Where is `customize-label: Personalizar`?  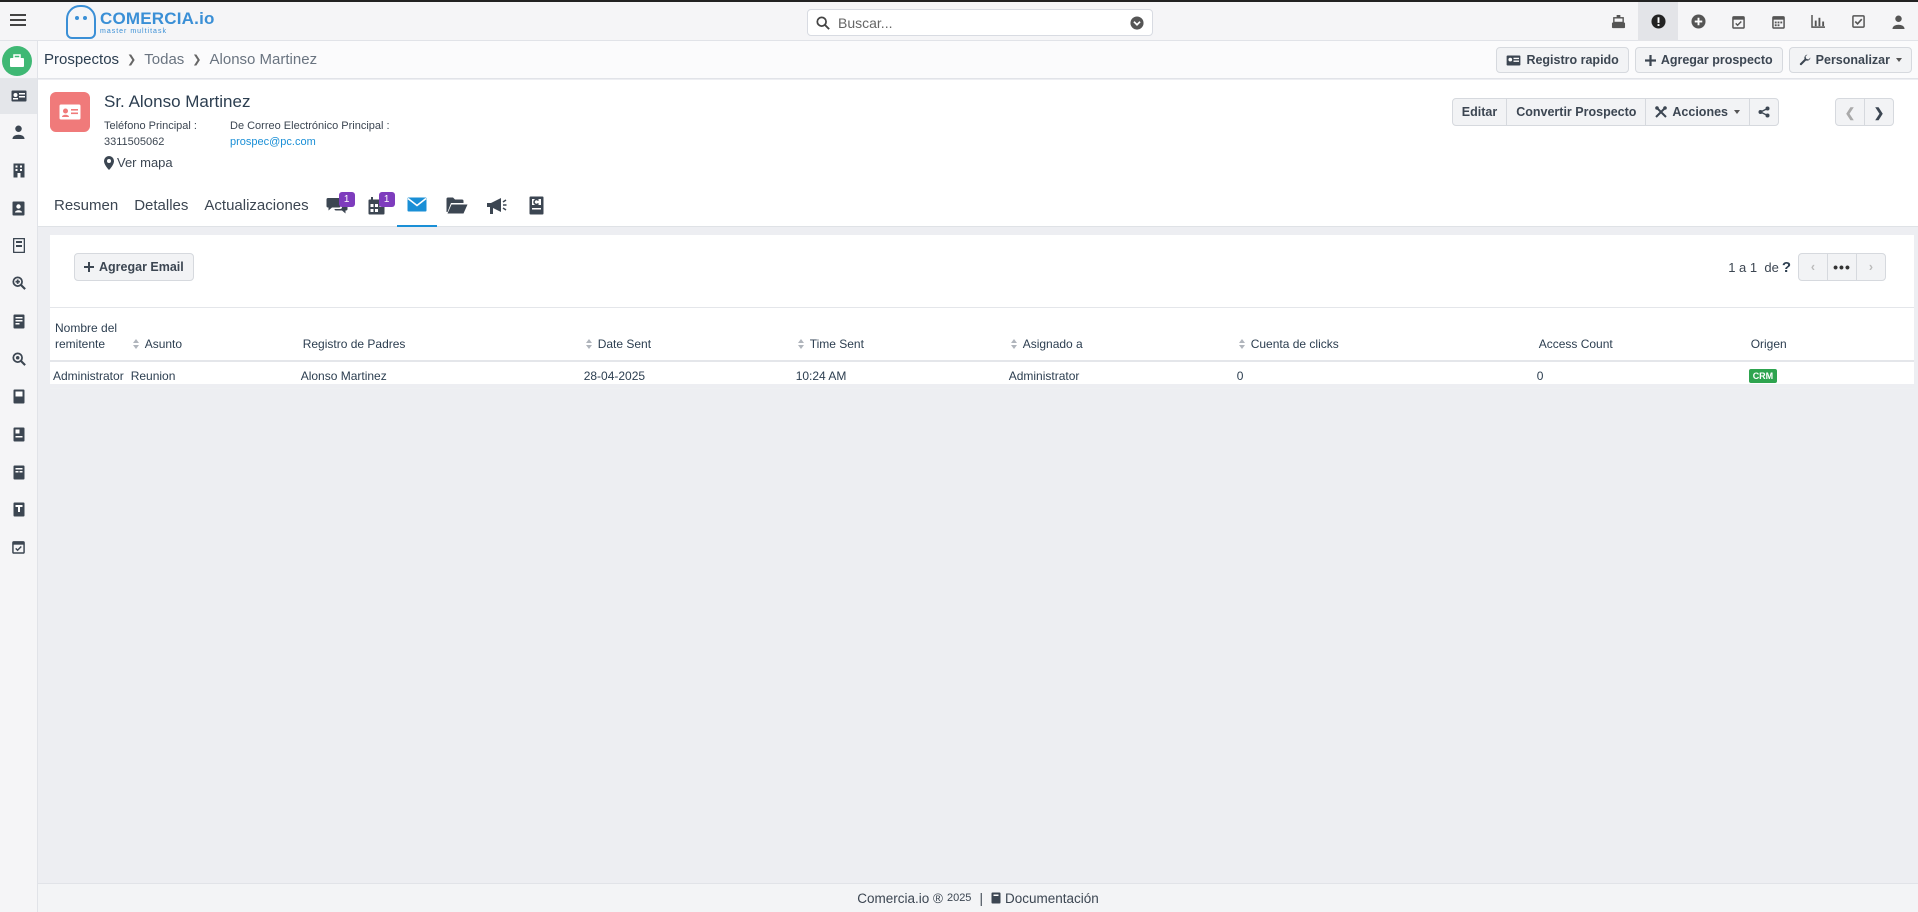 customize-label: Personalizar is located at coordinates (1852, 60).